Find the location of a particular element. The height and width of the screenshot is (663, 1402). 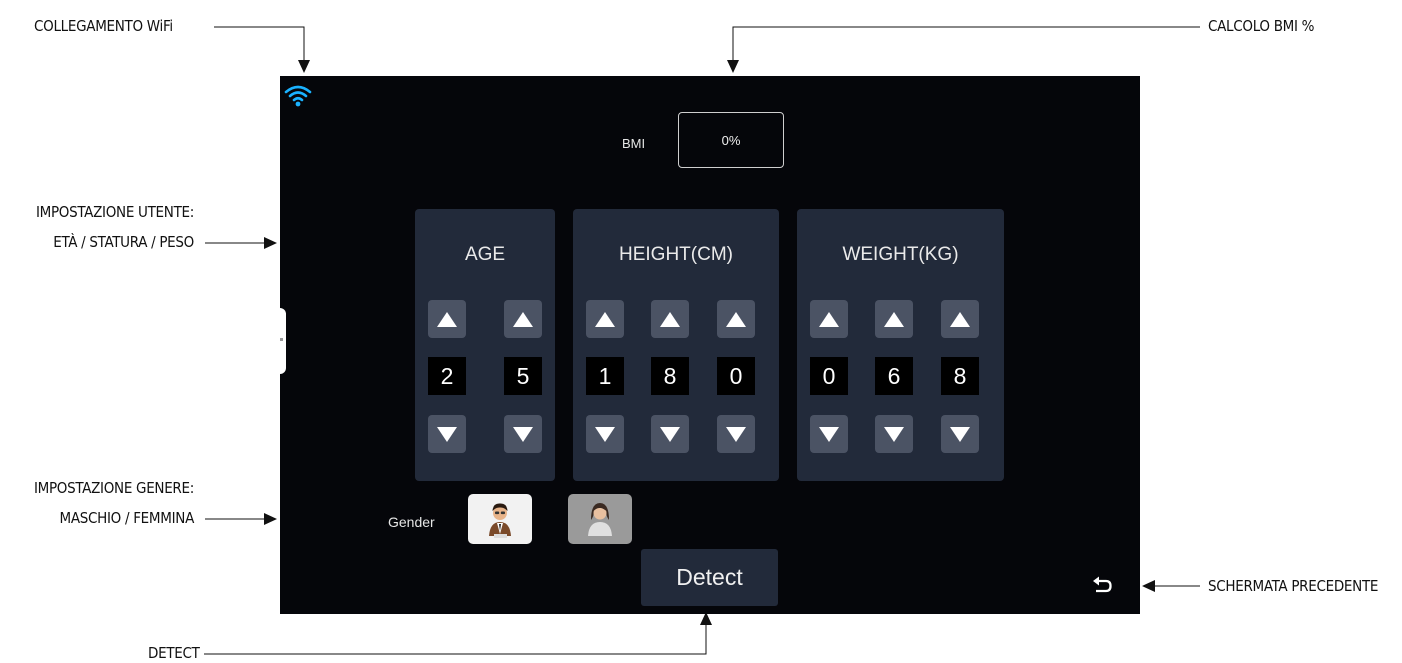

height-digit3-up-button is located at coordinates (736, 319).